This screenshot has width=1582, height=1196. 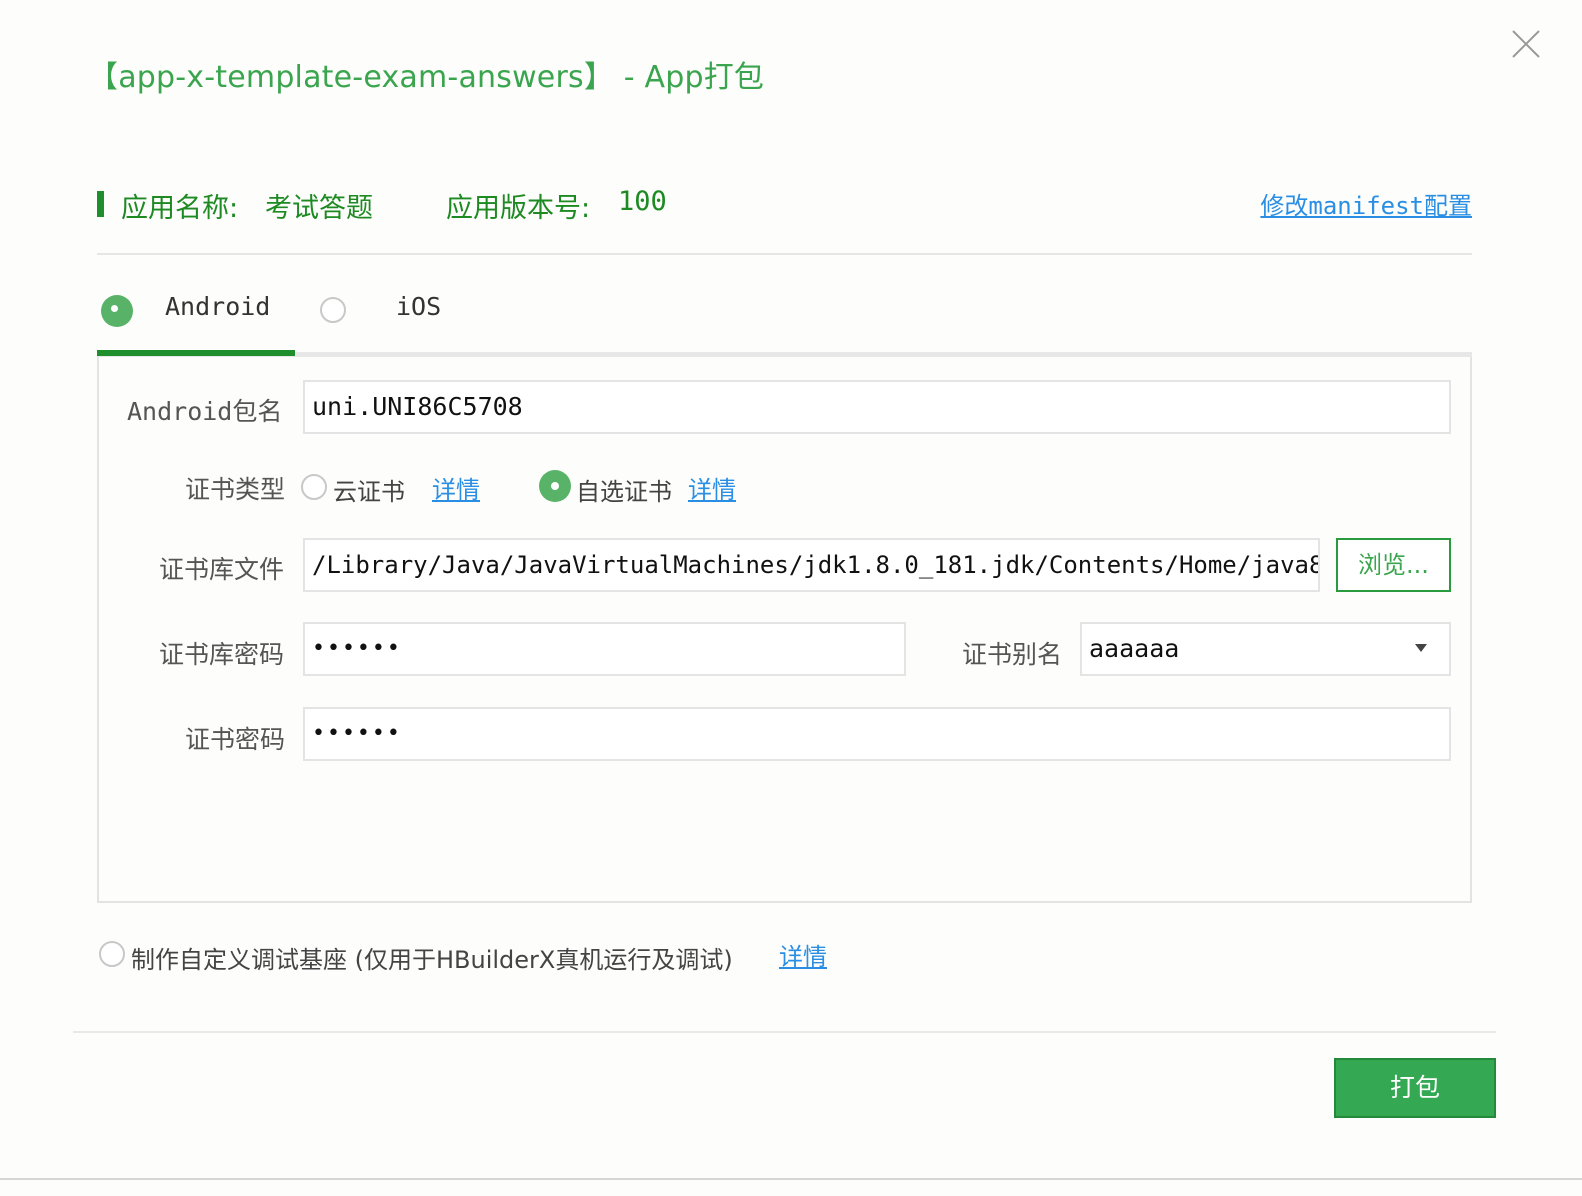 I want to click on tab-ios: iOS, so click(x=390, y=310).